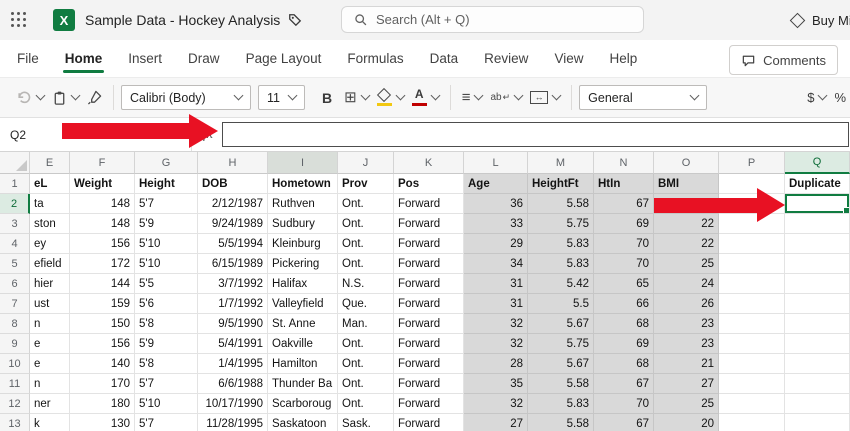 The width and height of the screenshot is (850, 431). Describe the element at coordinates (686, 224) in the screenshot. I see `cell-O3: 22` at that location.